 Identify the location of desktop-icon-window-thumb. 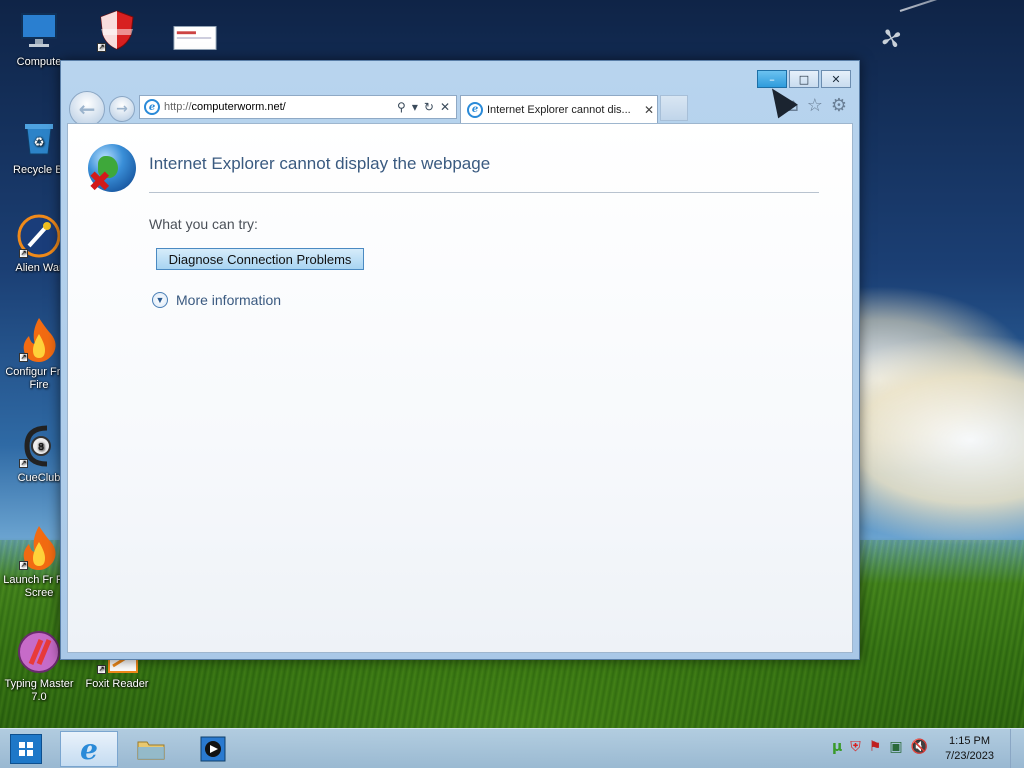
(195, 40).